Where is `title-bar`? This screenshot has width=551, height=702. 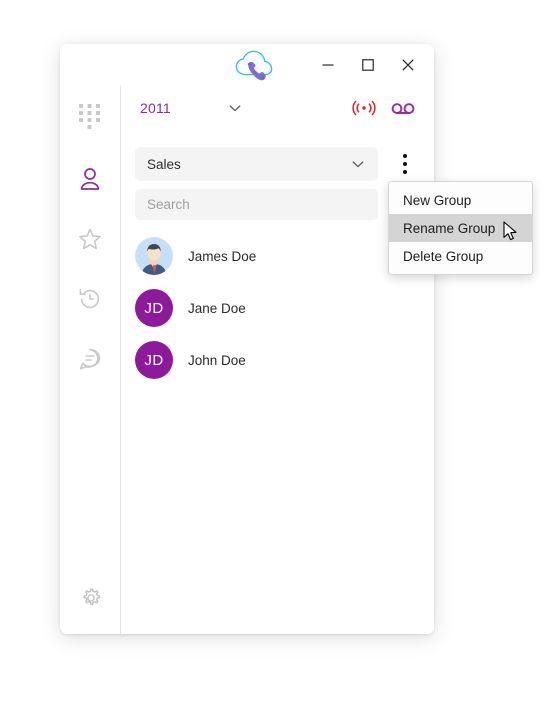
title-bar is located at coordinates (247, 64).